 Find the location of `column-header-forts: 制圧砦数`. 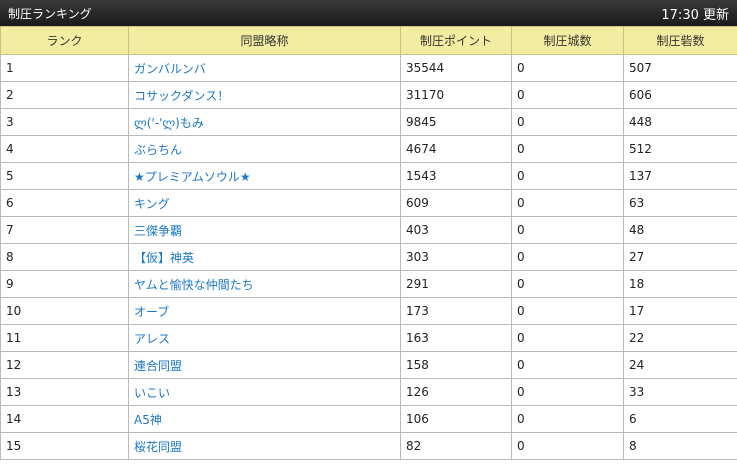

column-header-forts: 制圧砦数 is located at coordinates (680, 40).